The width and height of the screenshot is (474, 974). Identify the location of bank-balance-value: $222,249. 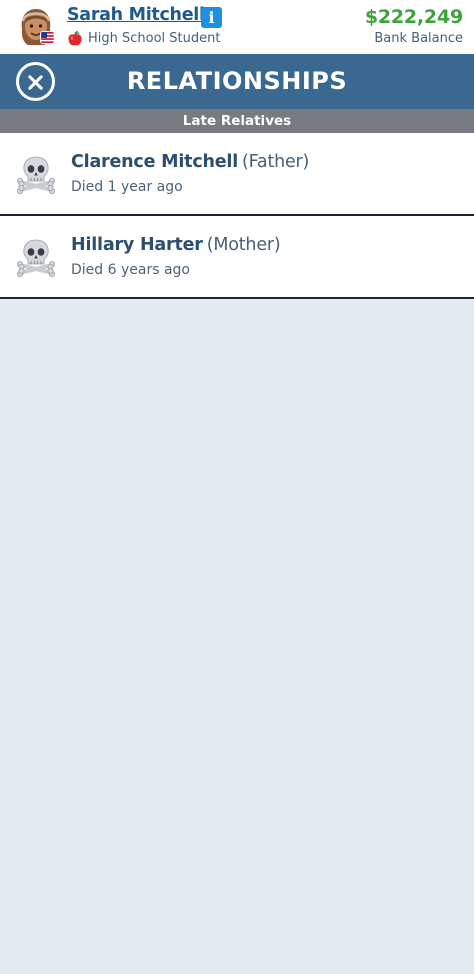
(413, 17).